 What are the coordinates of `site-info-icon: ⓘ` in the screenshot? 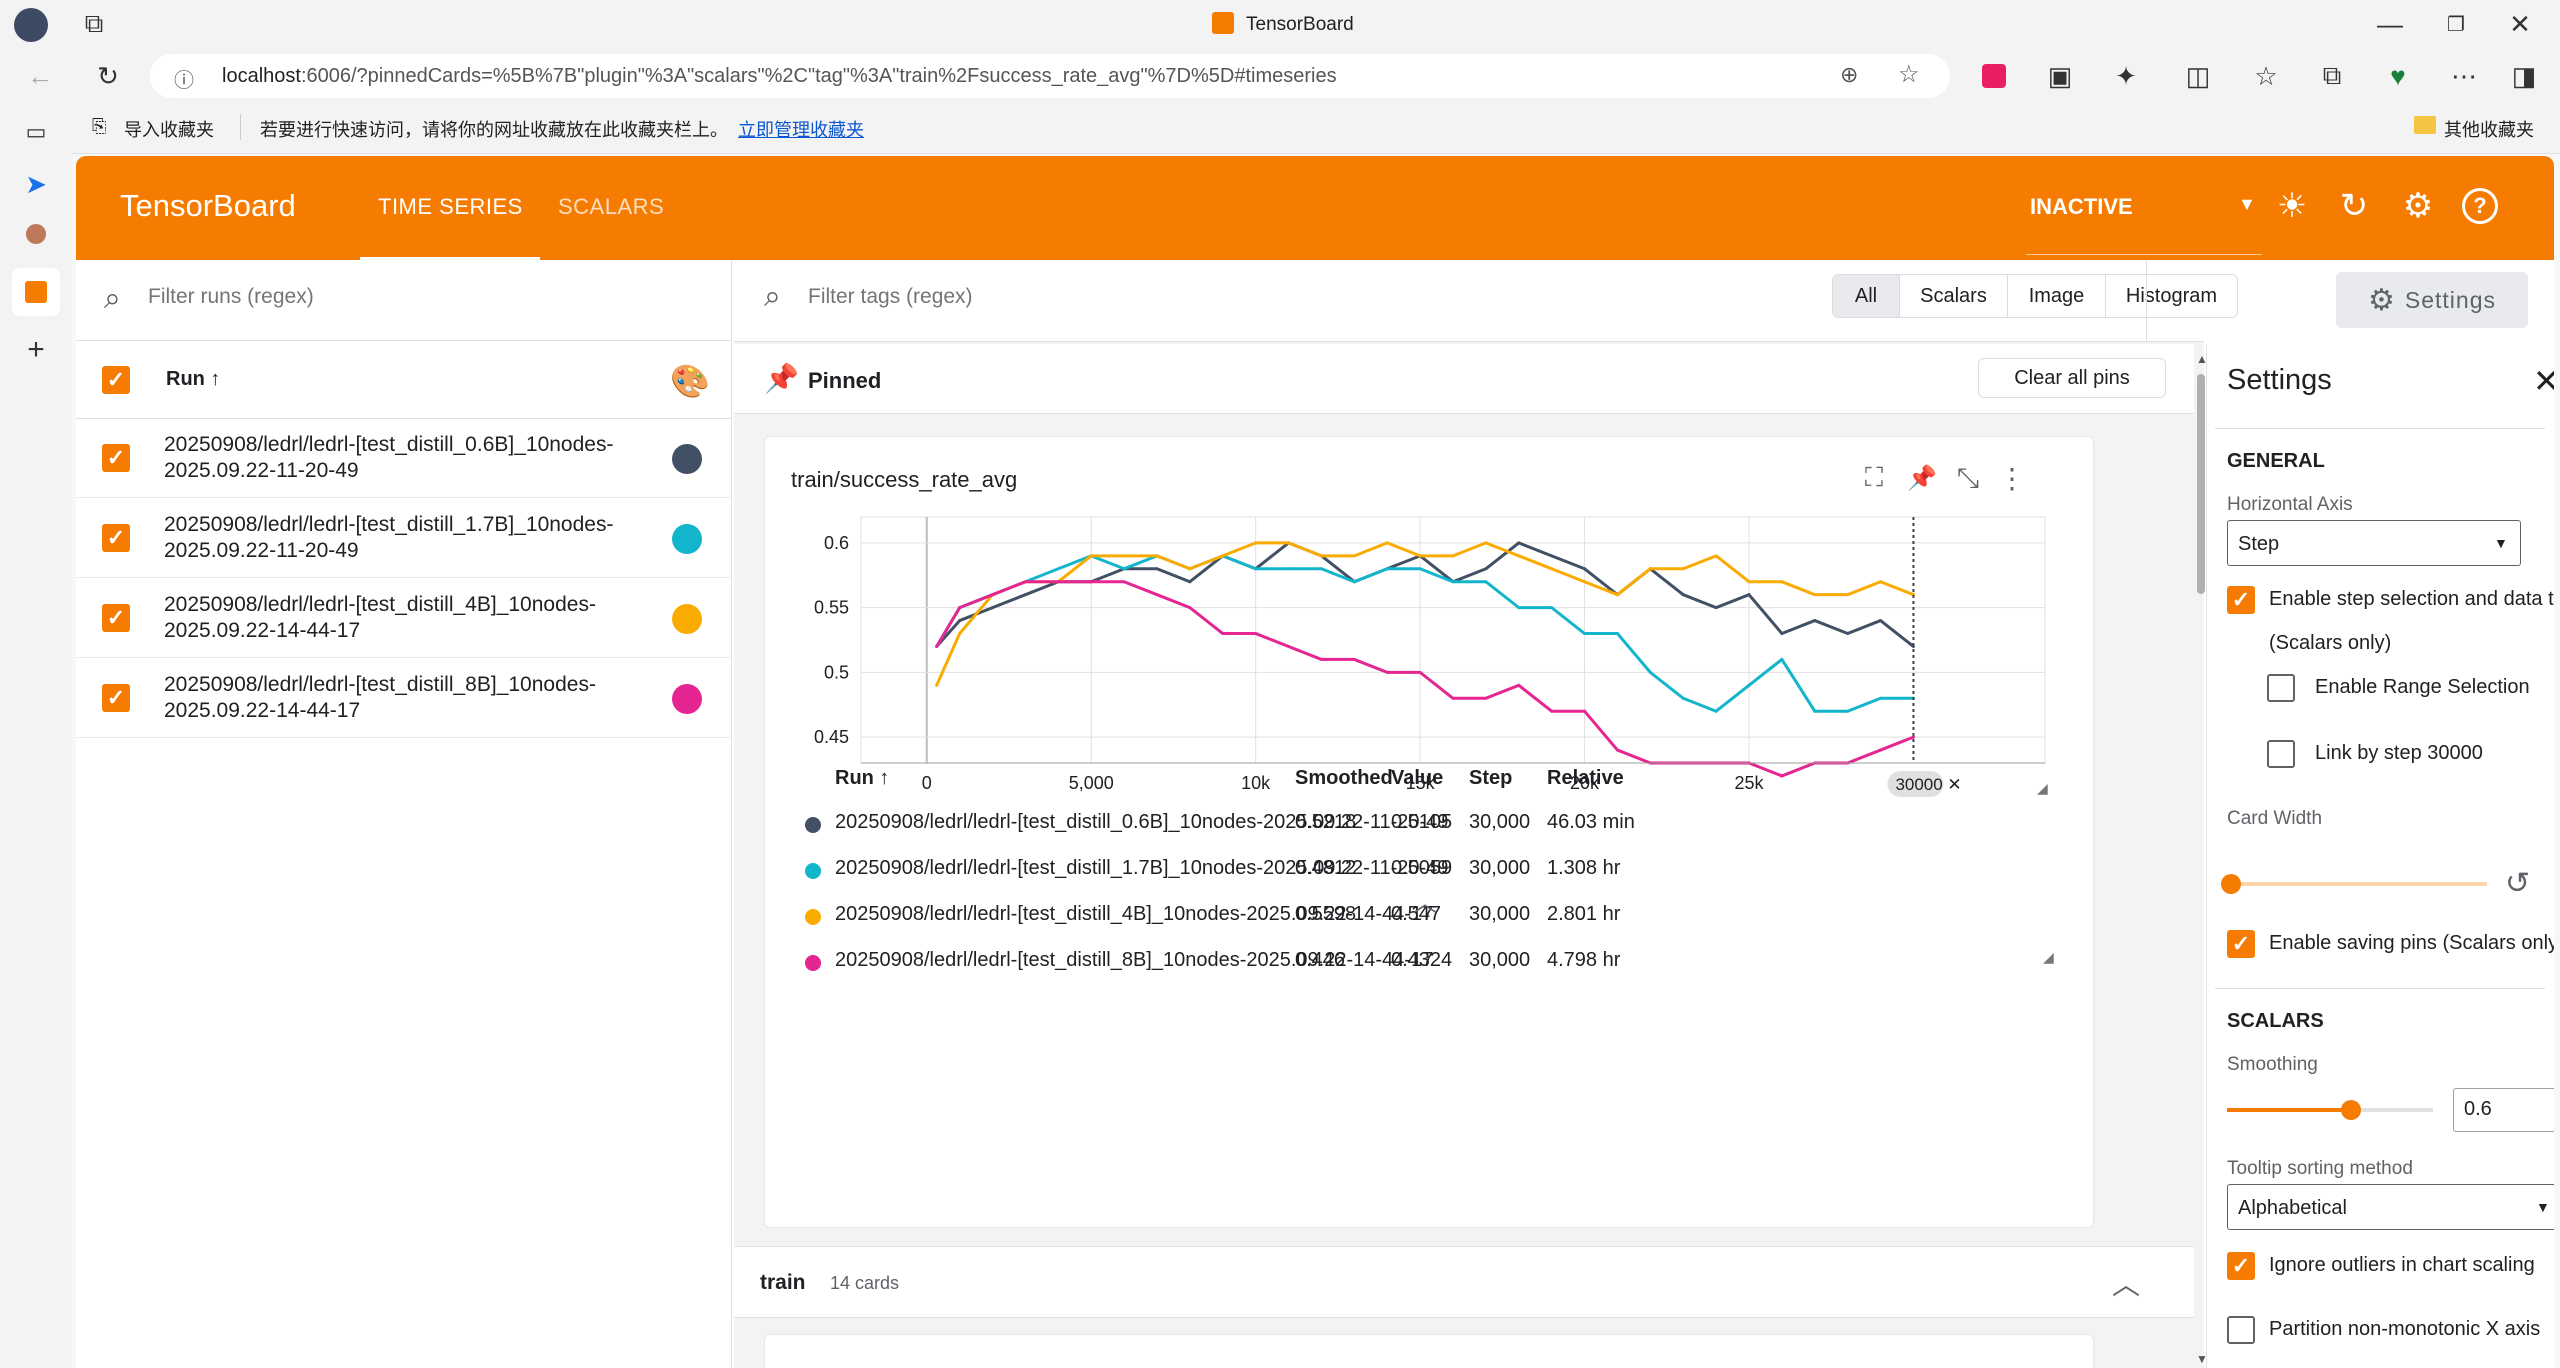 It's located at (184, 78).